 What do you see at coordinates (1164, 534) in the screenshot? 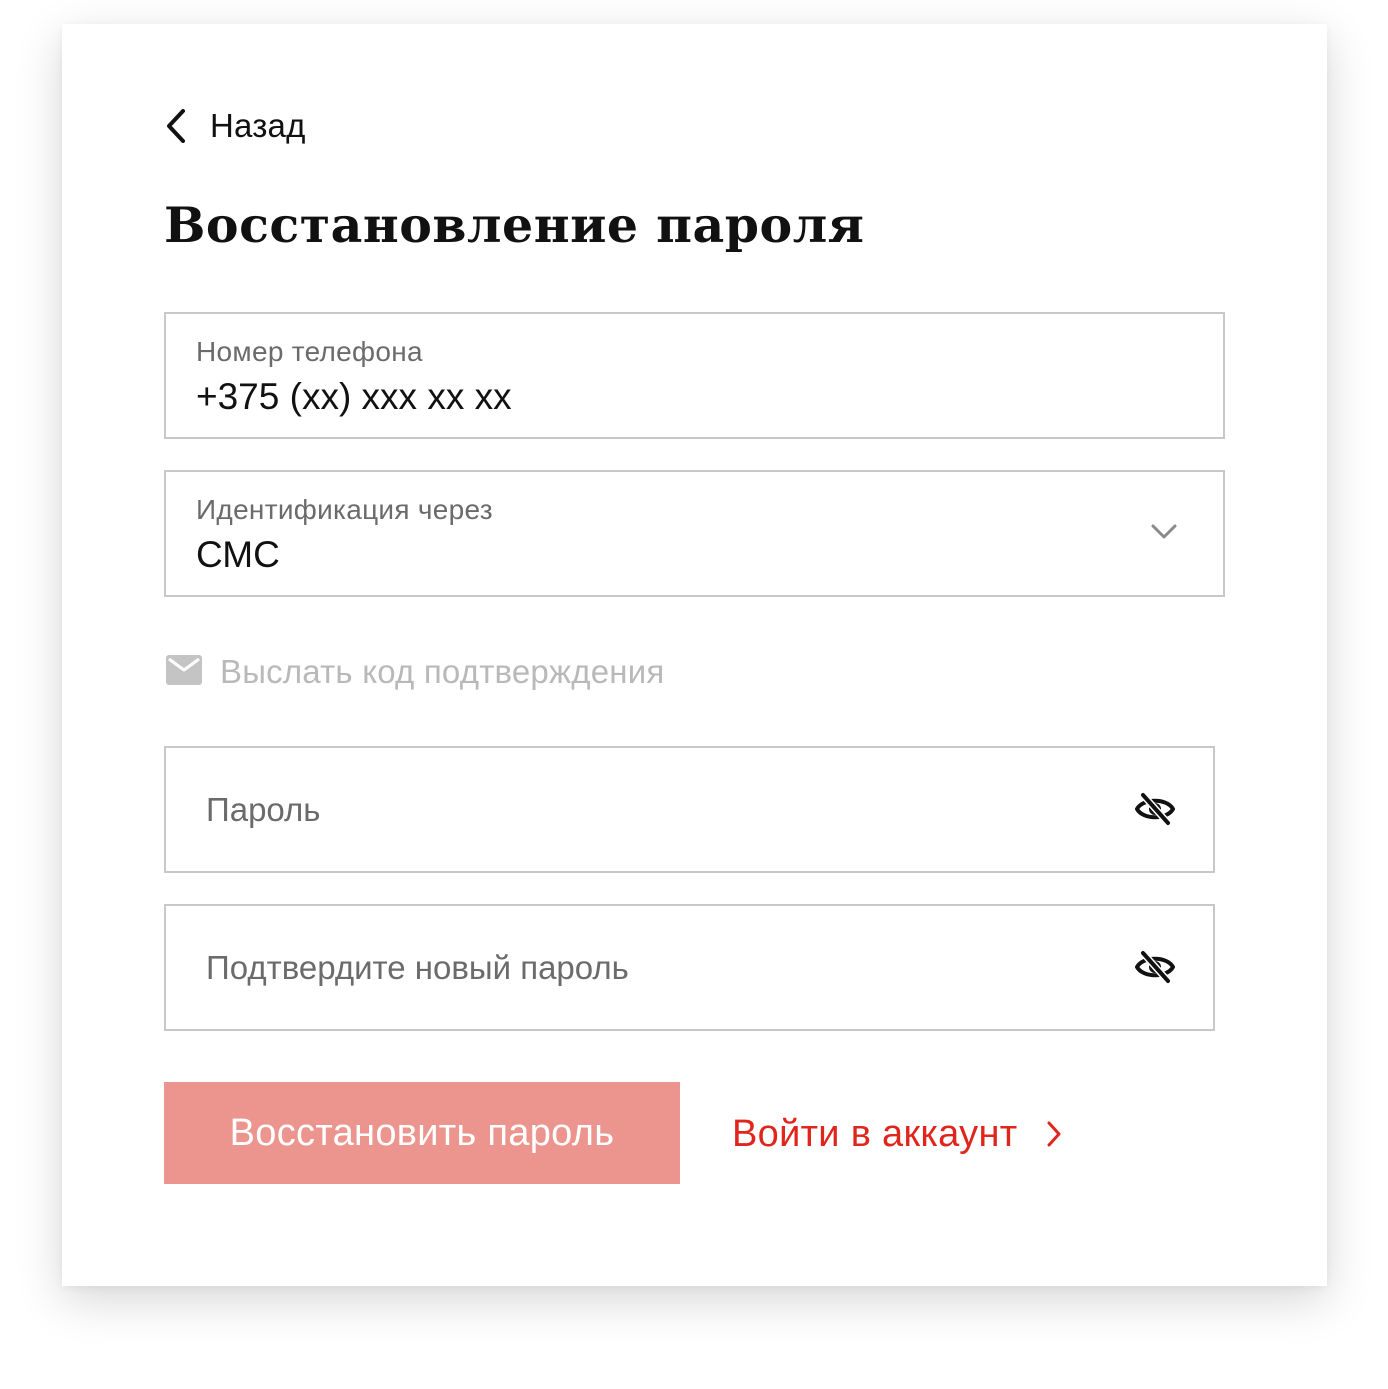
I see `chevron-down-icon` at bounding box center [1164, 534].